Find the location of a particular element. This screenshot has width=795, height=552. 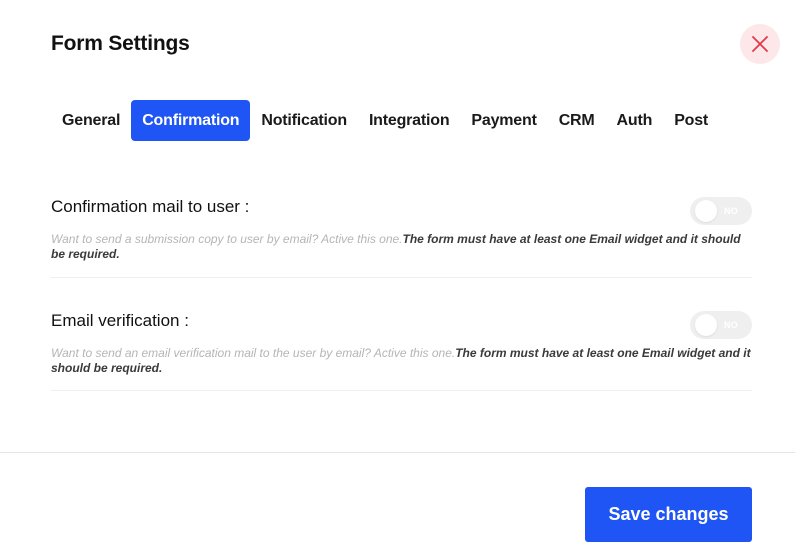

close-button is located at coordinates (760, 44).